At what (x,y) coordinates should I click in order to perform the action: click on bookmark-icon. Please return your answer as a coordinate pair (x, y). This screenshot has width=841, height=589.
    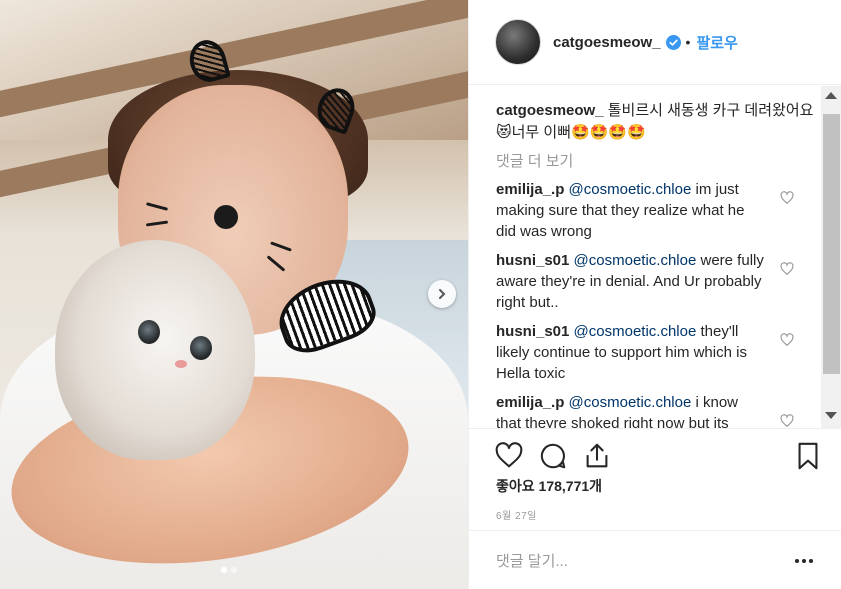
    Looking at the image, I should click on (808, 456).